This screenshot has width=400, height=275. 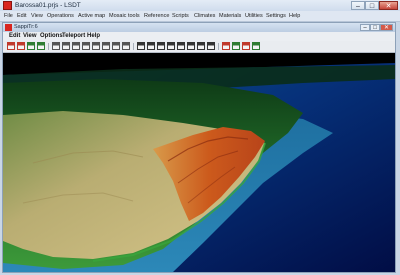 I want to click on marker-red-icon, so click(x=226, y=46).